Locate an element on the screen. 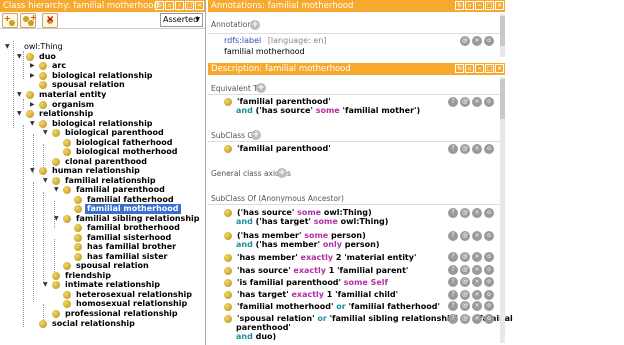 This screenshot has width=624, height=345. add-general-axiom-button: + is located at coordinates (282, 173).